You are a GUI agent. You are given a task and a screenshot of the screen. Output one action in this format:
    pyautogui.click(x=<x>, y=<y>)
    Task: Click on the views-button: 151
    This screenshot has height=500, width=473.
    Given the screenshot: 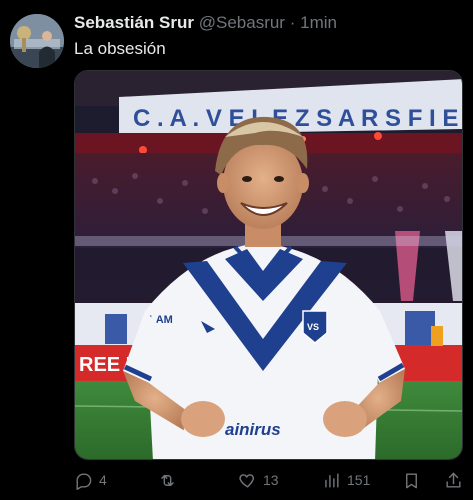 What is the action you would take?
    pyautogui.click(x=346, y=480)
    